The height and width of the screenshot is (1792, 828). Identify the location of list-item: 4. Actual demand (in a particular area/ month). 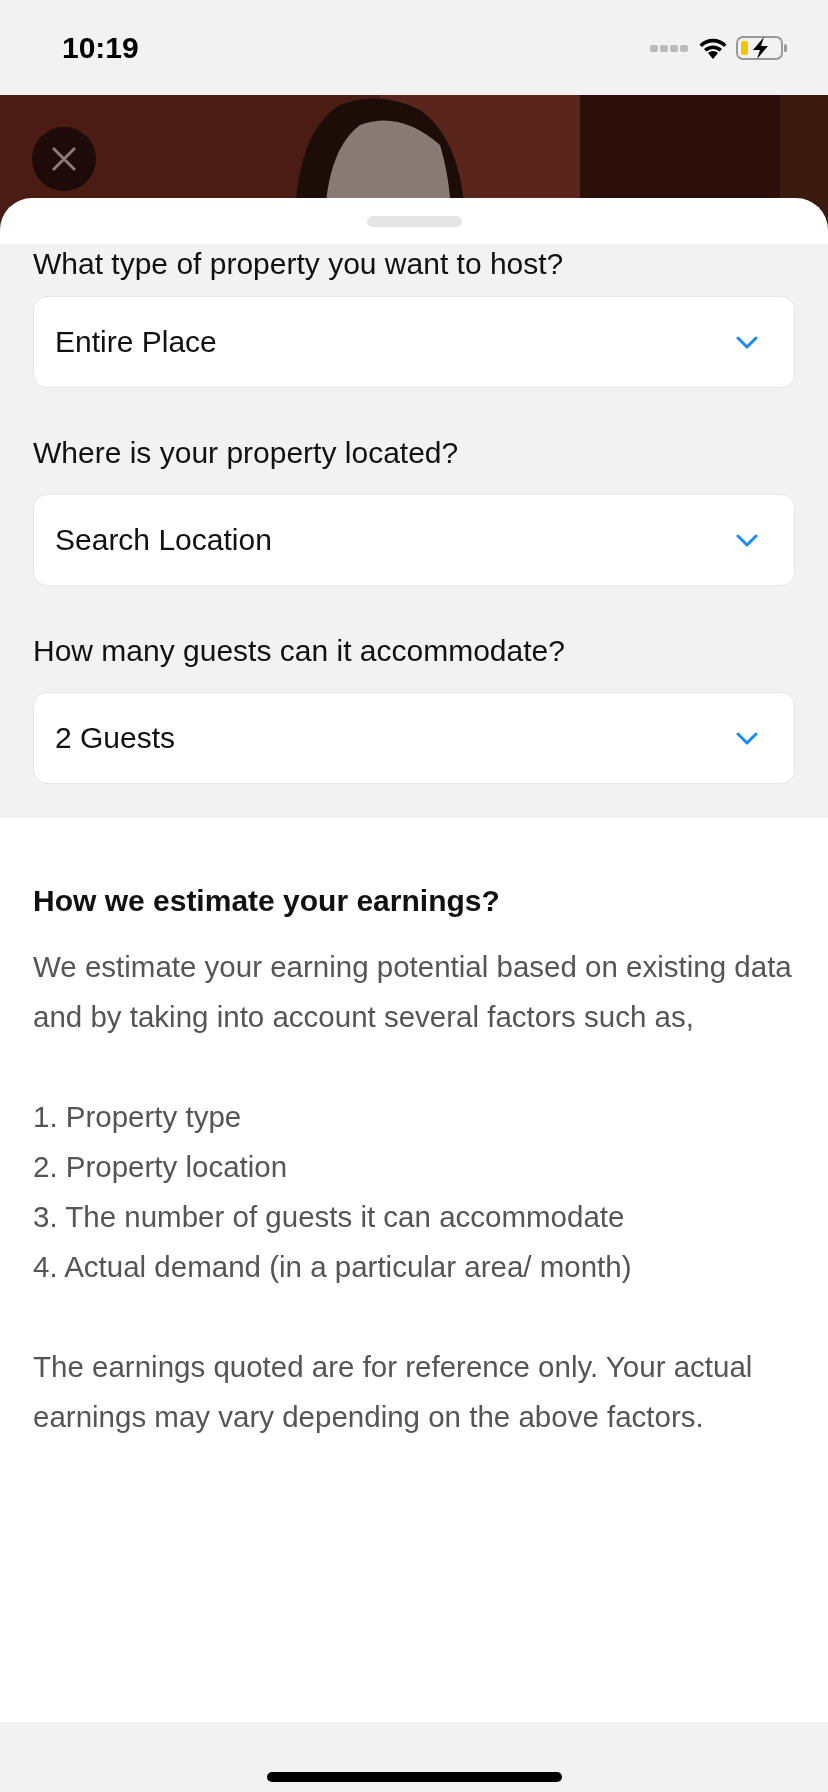
(333, 1267).